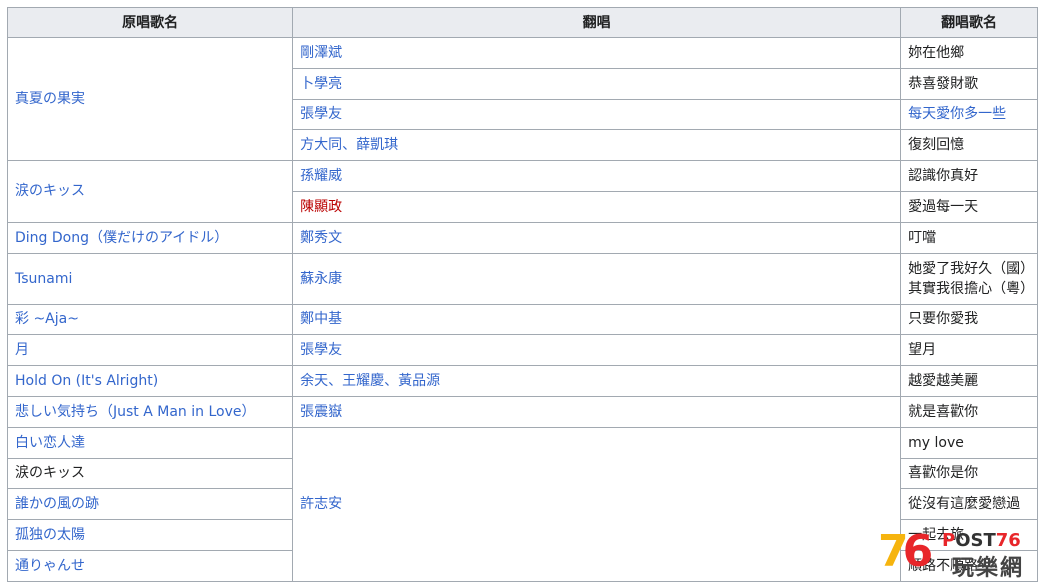 The width and height of the screenshot is (1050, 582). I want to click on cover-song-cell: 妳在他鄉, so click(969, 53).